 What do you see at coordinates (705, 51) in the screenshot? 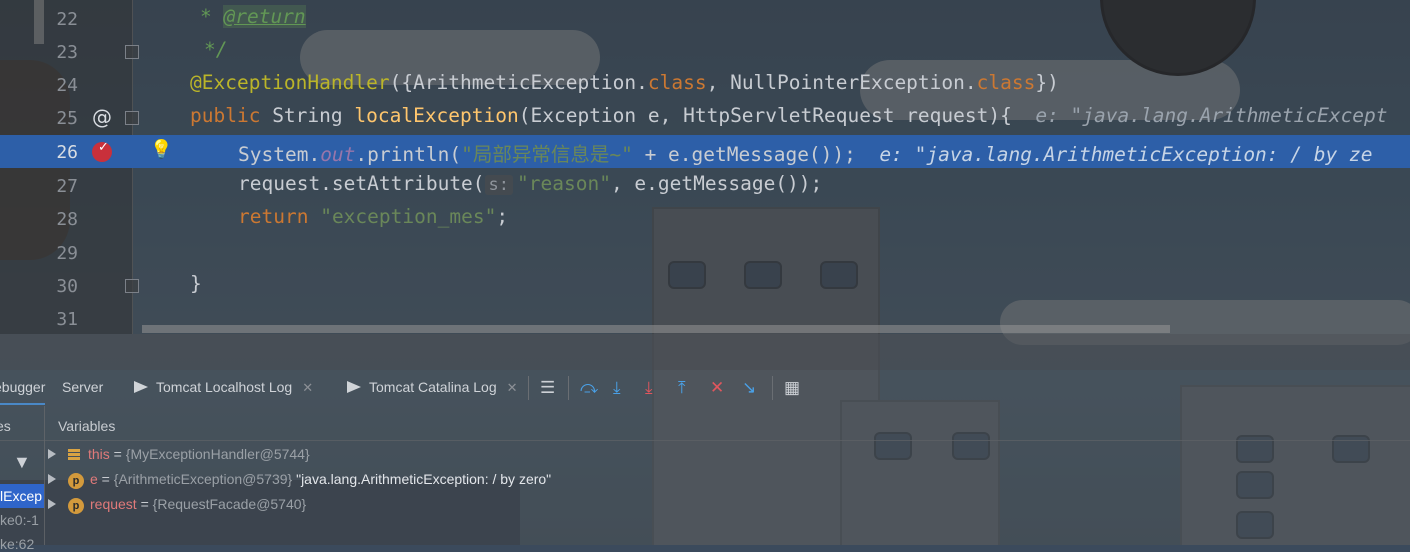
I see `code-line: 23 */` at bounding box center [705, 51].